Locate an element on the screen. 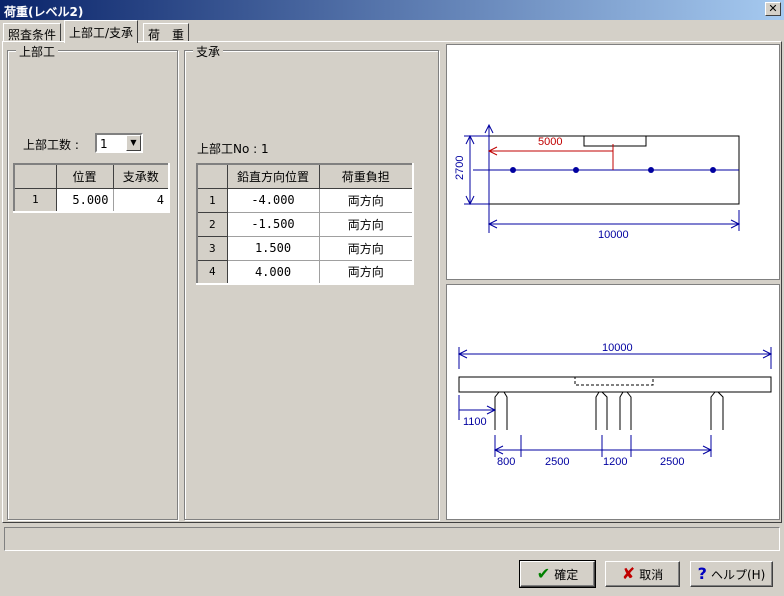 The width and height of the screenshot is (784, 596). cell-bearing-count: 4 is located at coordinates (141, 200).